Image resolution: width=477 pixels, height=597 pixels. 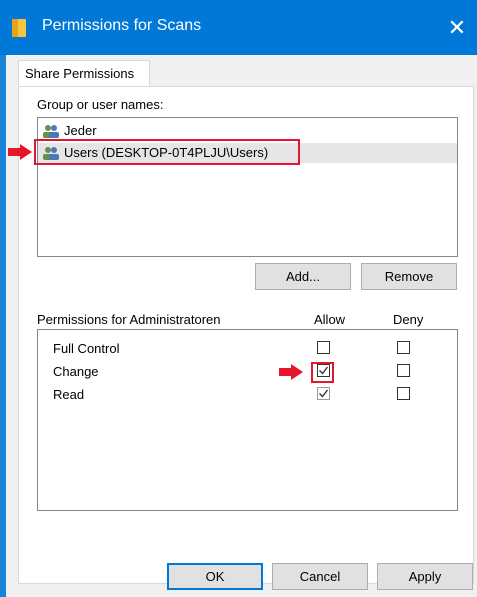 What do you see at coordinates (425, 576) in the screenshot?
I see `apply-button: Apply` at bounding box center [425, 576].